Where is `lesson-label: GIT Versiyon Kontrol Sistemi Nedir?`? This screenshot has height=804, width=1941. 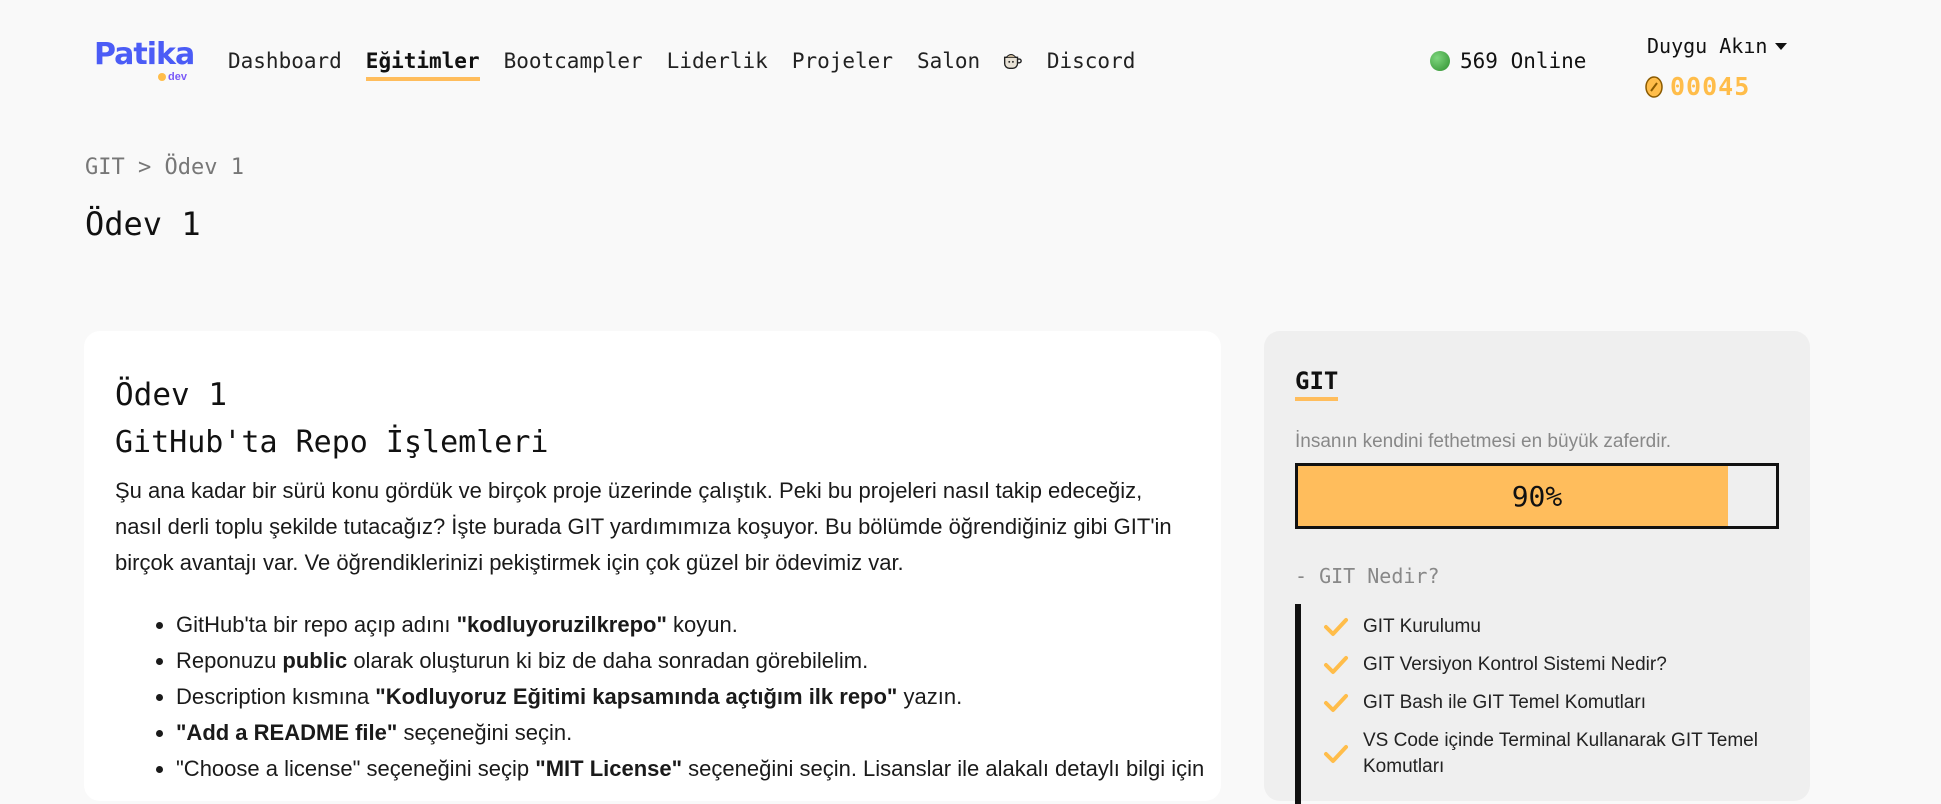
lesson-label: GIT Versiyon Kontrol Sistemi Nedir? is located at coordinates (1515, 664).